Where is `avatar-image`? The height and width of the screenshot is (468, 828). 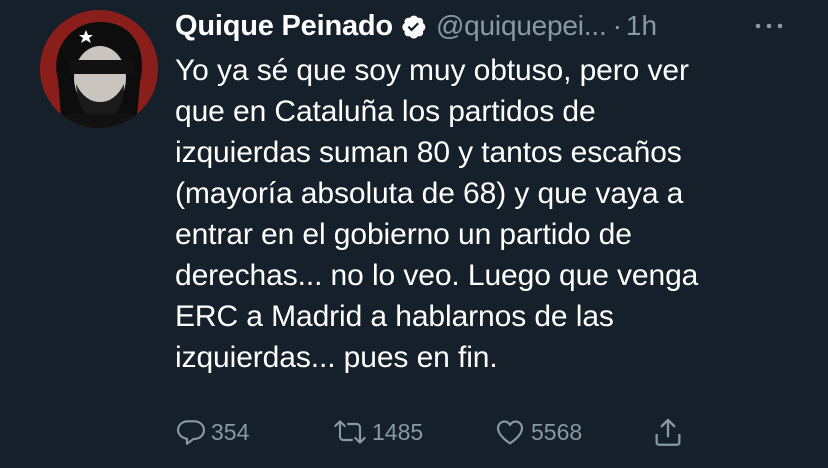
avatar-image is located at coordinates (99, 69).